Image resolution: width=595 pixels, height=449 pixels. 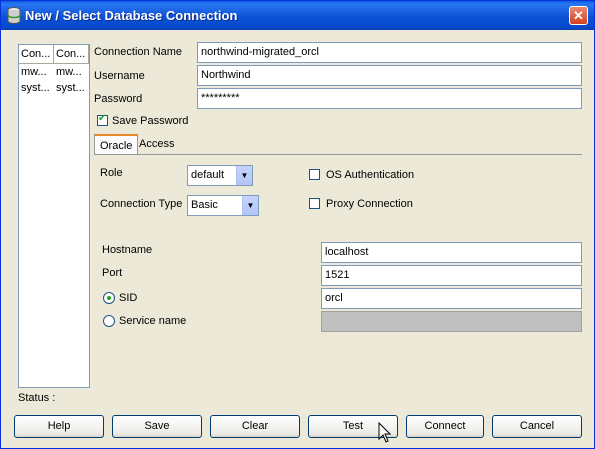 What do you see at coordinates (297, 15) in the screenshot?
I see `title-bar: New / Select Database Connection ✕` at bounding box center [297, 15].